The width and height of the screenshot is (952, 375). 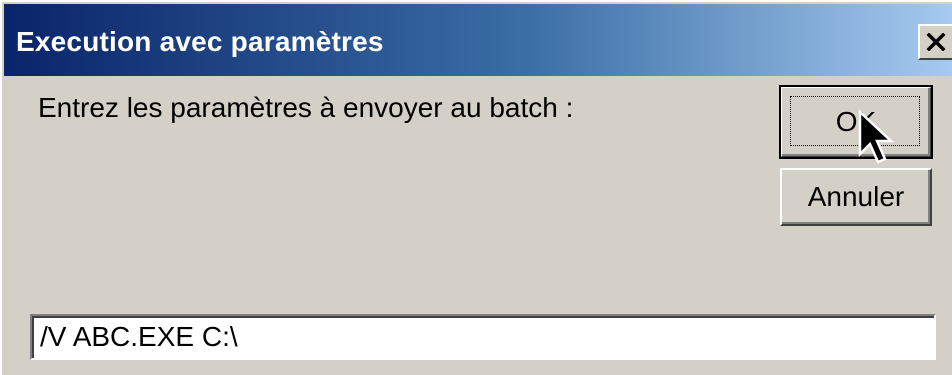 I want to click on window-title: Execution avec paramètres, so click(x=200, y=41).